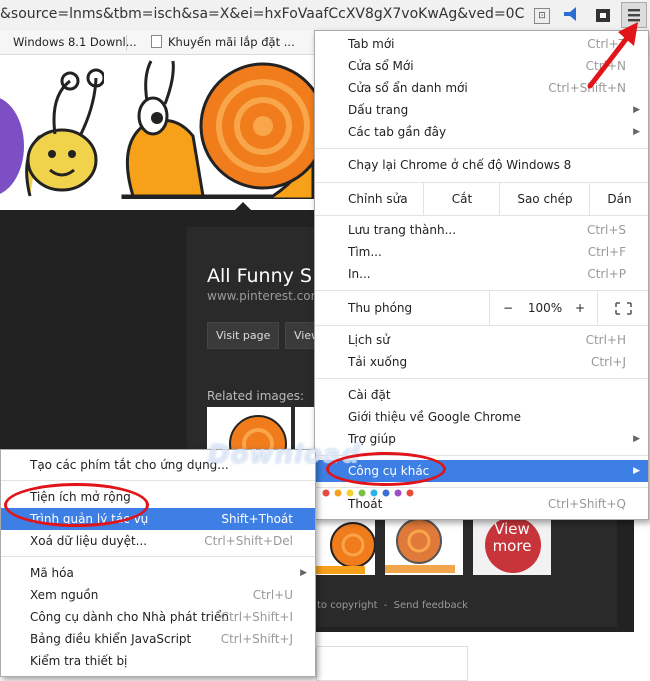 This screenshot has width=650, height=681. Describe the element at coordinates (213, 127) in the screenshot. I see `image-result-snail` at that location.